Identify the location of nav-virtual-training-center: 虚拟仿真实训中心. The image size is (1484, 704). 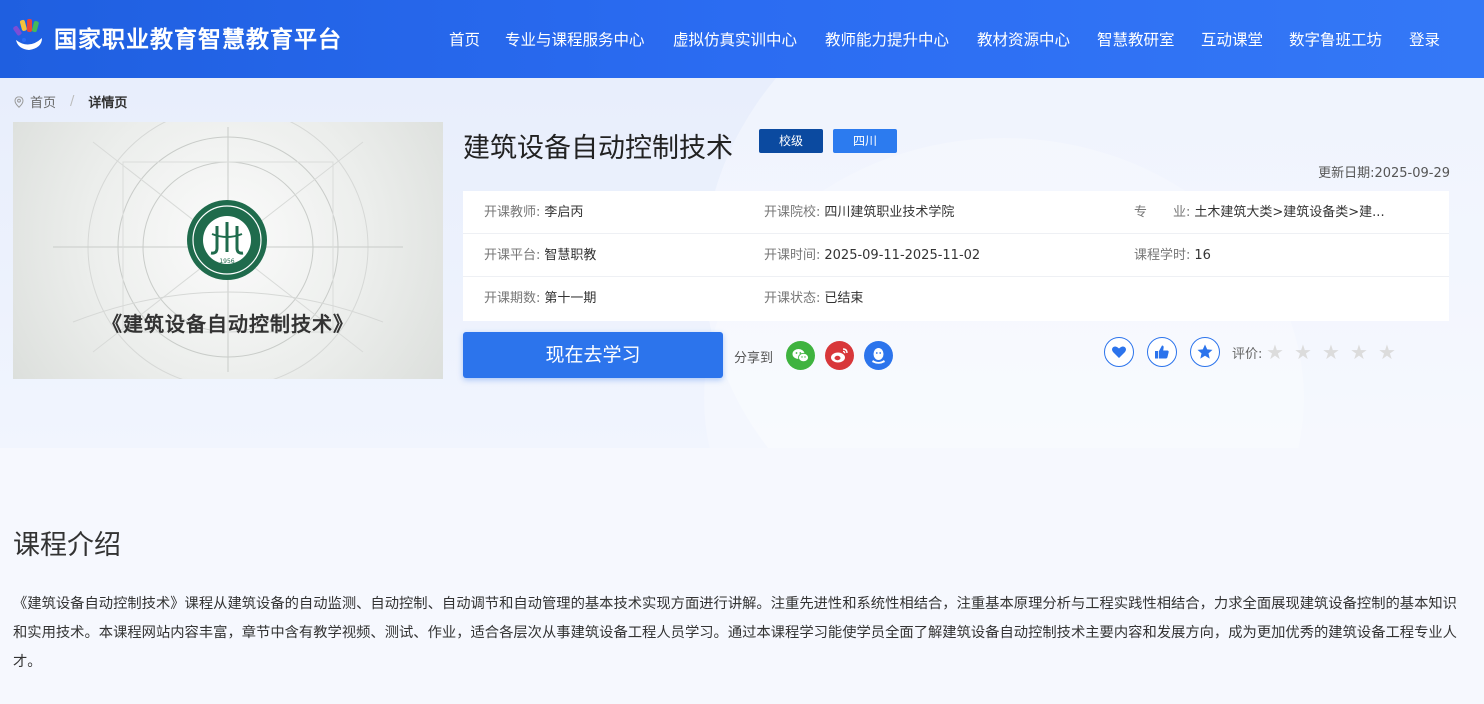
(735, 39).